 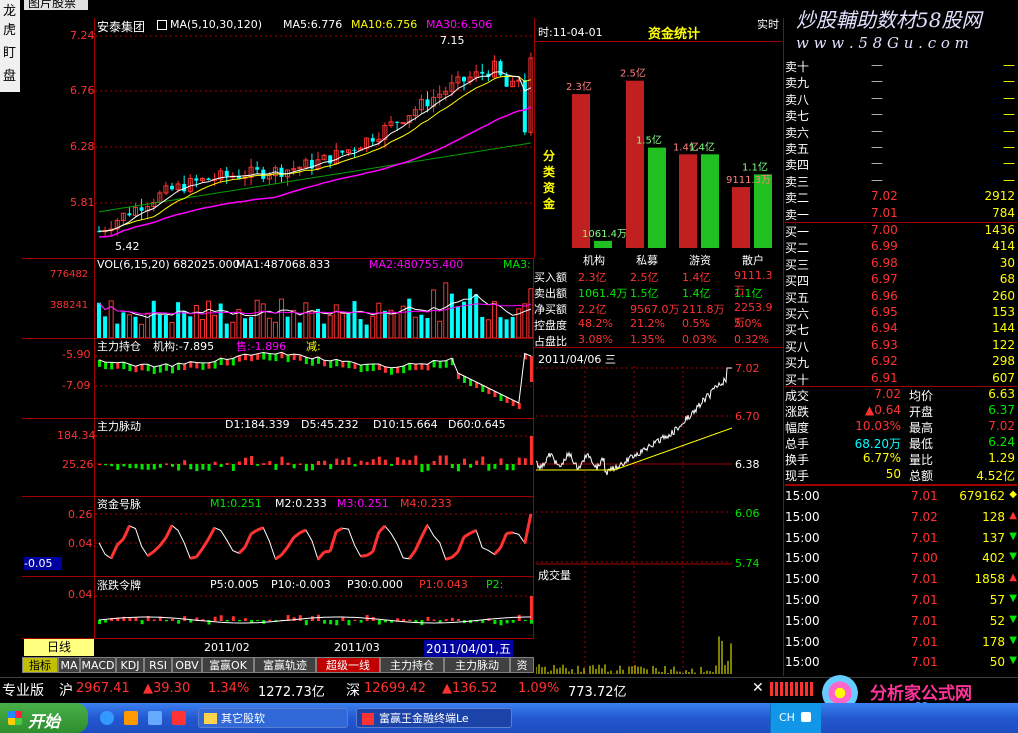 What do you see at coordinates (901, 181) in the screenshot?
I see `orderbook-row: 卖三 — —` at bounding box center [901, 181].